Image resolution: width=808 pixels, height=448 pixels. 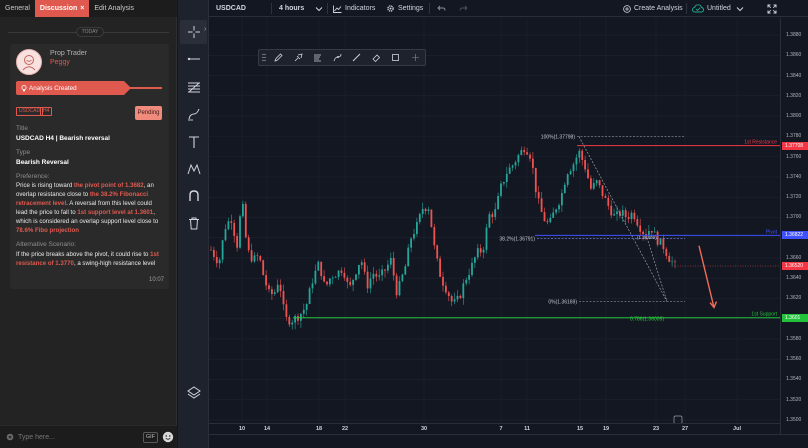 What do you see at coordinates (279, 57) in the screenshot?
I see `pencil-button` at bounding box center [279, 57].